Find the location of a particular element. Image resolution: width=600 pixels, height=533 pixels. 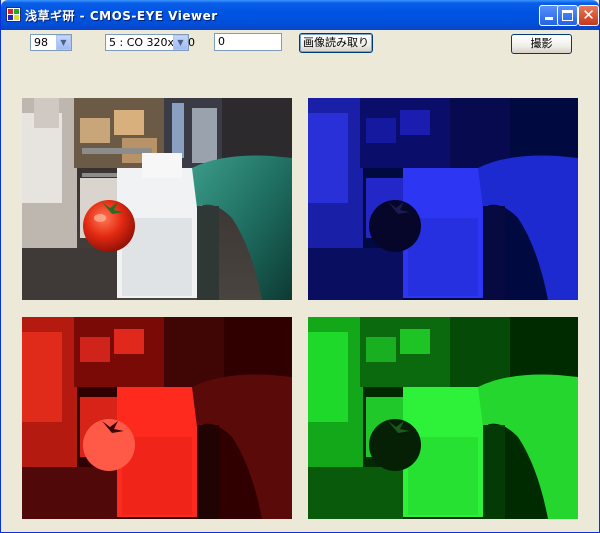

title-bar: 浅草ギ研 - CMOS-EYE Viewer ✕ is located at coordinates (300, 15).